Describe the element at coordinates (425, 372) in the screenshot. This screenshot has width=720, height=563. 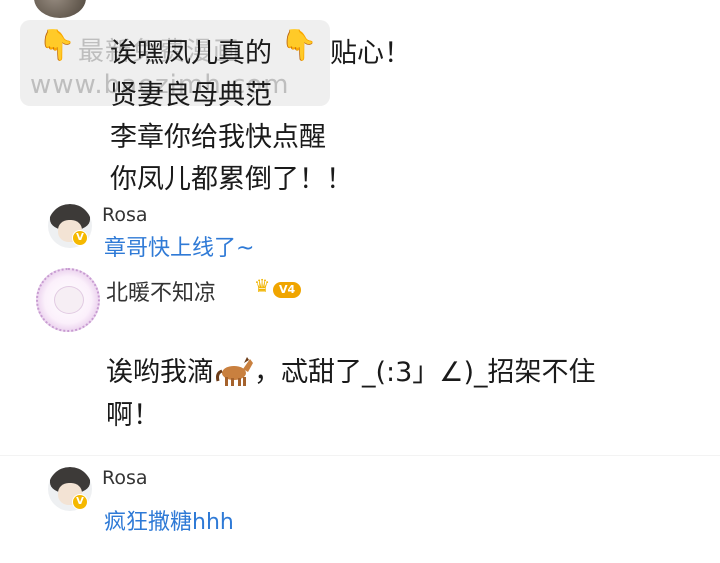
I see `comment-text-part: ，忒甜了_(:3」∠)_招架不住` at that location.